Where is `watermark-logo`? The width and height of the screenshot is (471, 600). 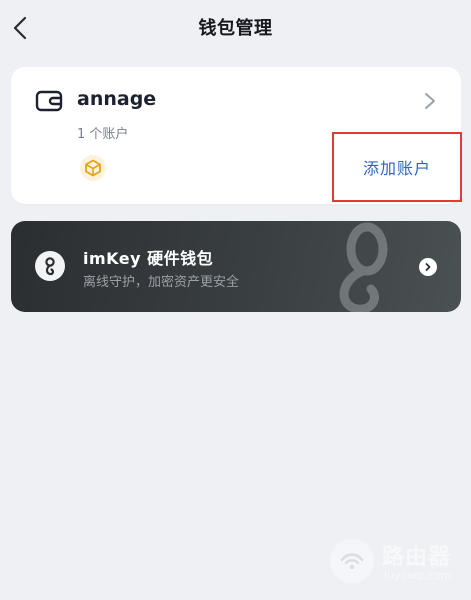 watermark-logo is located at coordinates (352, 561).